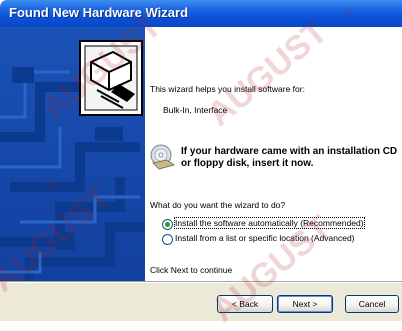  I want to click on wizard-footer, so click(201, 302).